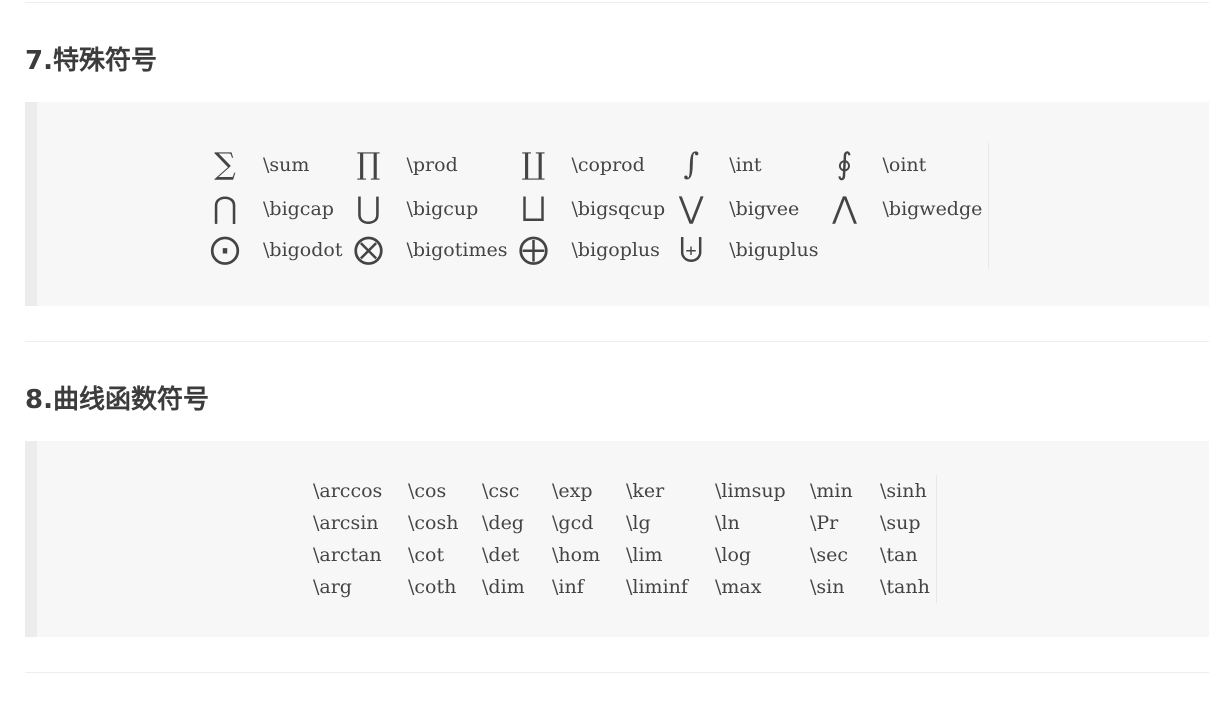  What do you see at coordinates (905, 587) in the screenshot?
I see `function-command: \tanh` at bounding box center [905, 587].